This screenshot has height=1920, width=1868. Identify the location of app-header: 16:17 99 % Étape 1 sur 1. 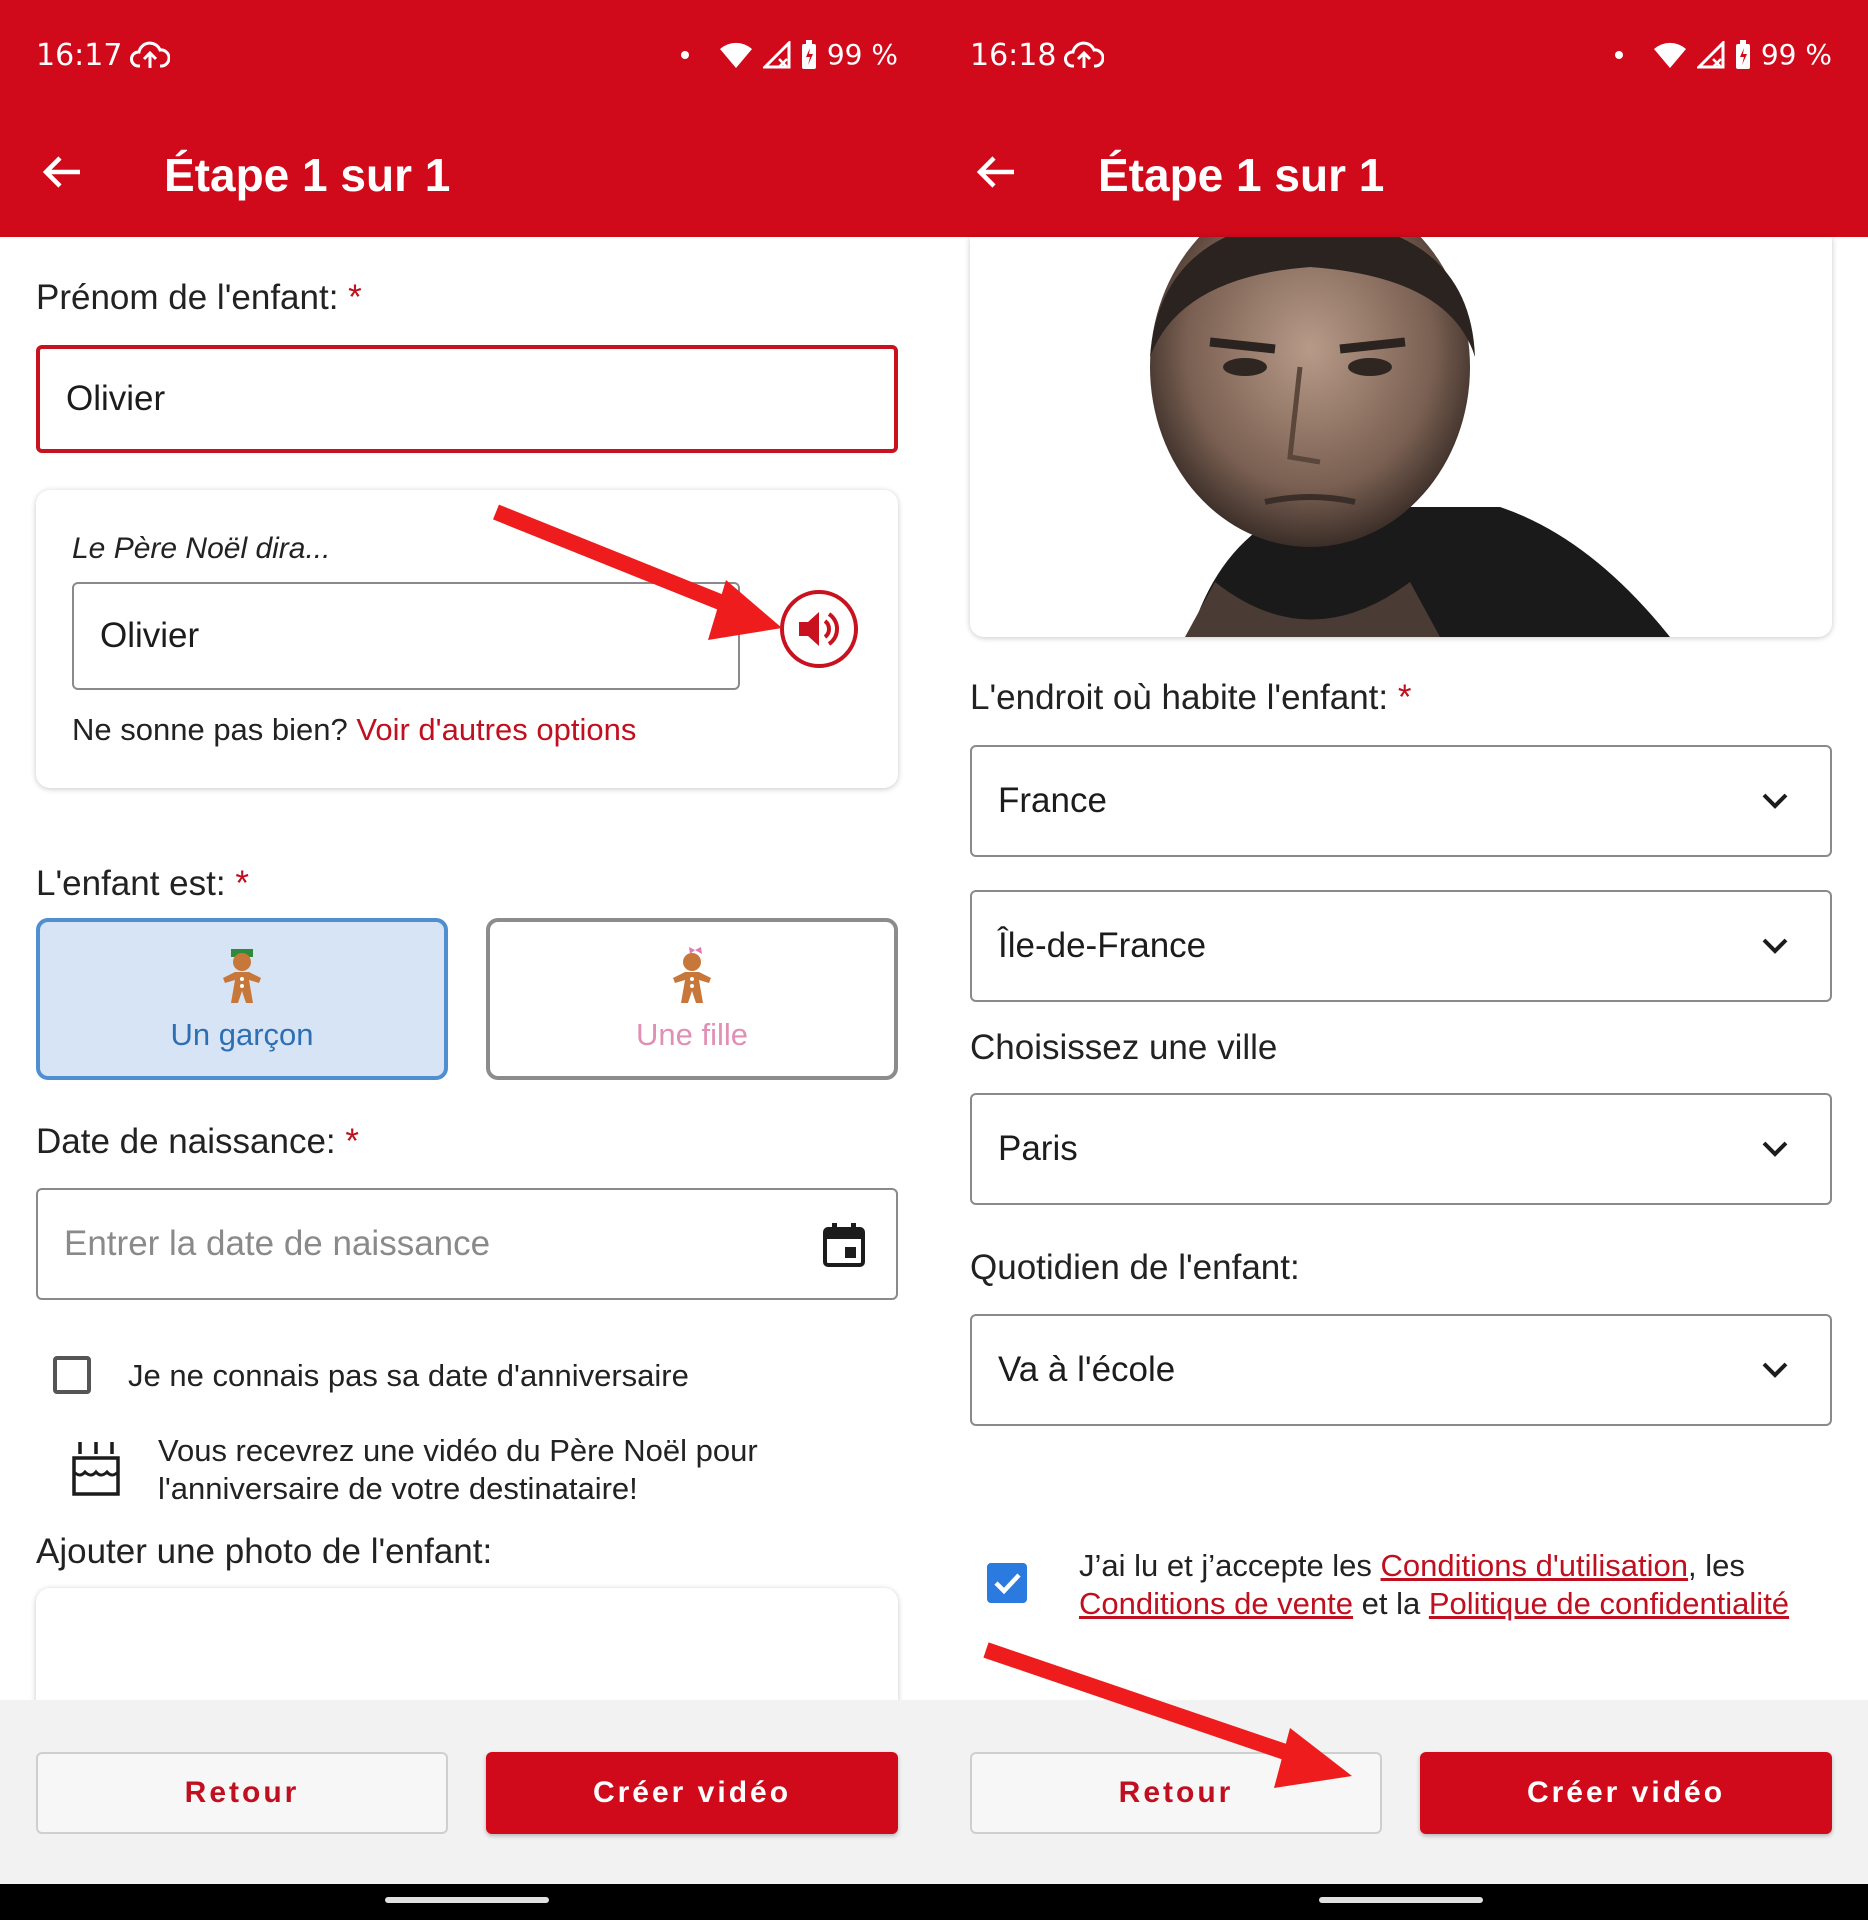
(467, 118).